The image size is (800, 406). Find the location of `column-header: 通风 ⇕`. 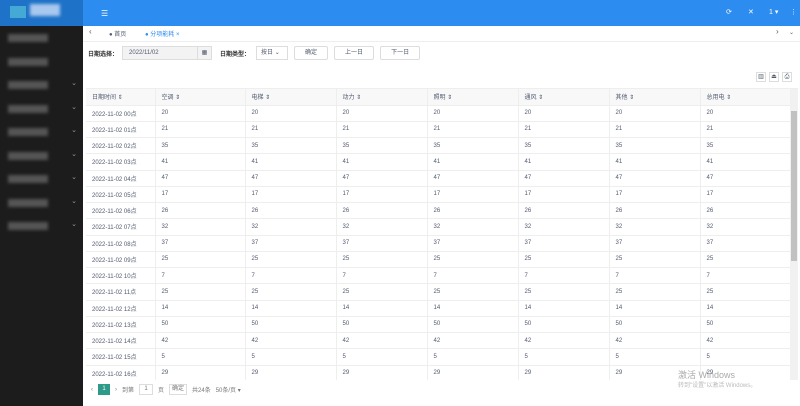

column-header: 通风 ⇕ is located at coordinates (564, 97).